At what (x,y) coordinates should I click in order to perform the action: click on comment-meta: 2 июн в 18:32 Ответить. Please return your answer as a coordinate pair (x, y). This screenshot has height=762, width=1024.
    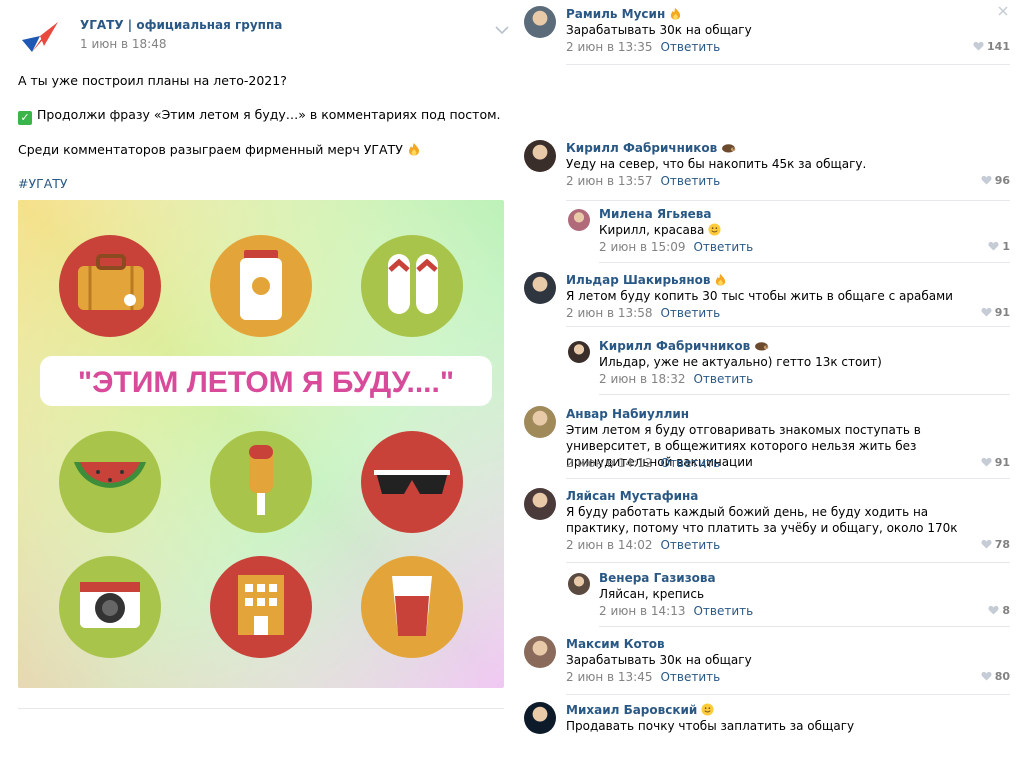
    Looking at the image, I should click on (676, 379).